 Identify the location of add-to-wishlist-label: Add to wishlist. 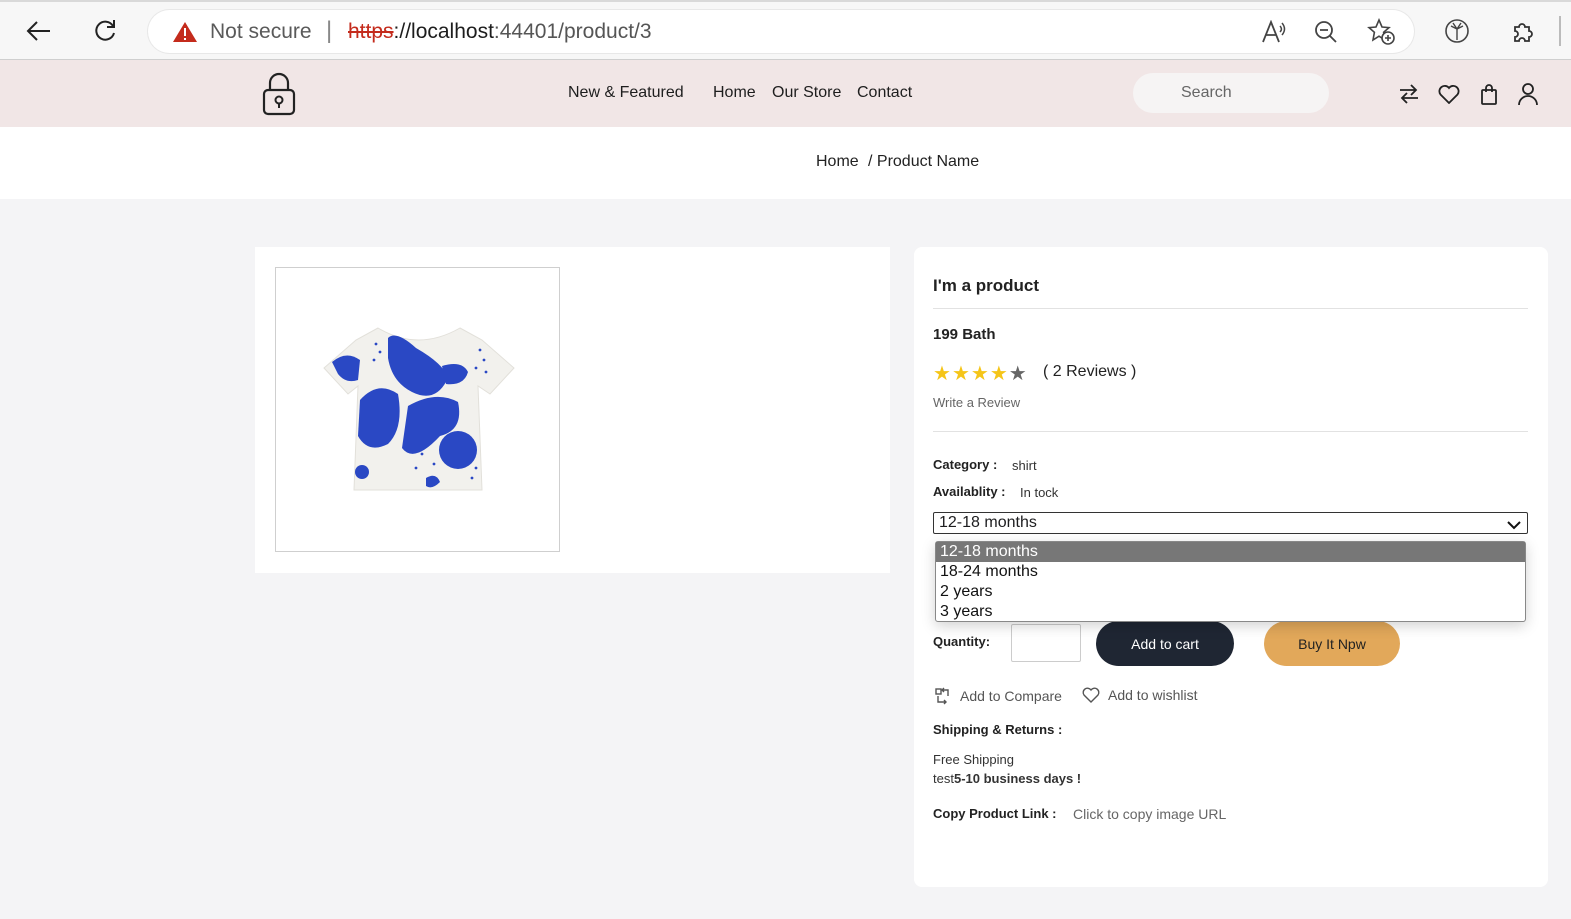
(1153, 695).